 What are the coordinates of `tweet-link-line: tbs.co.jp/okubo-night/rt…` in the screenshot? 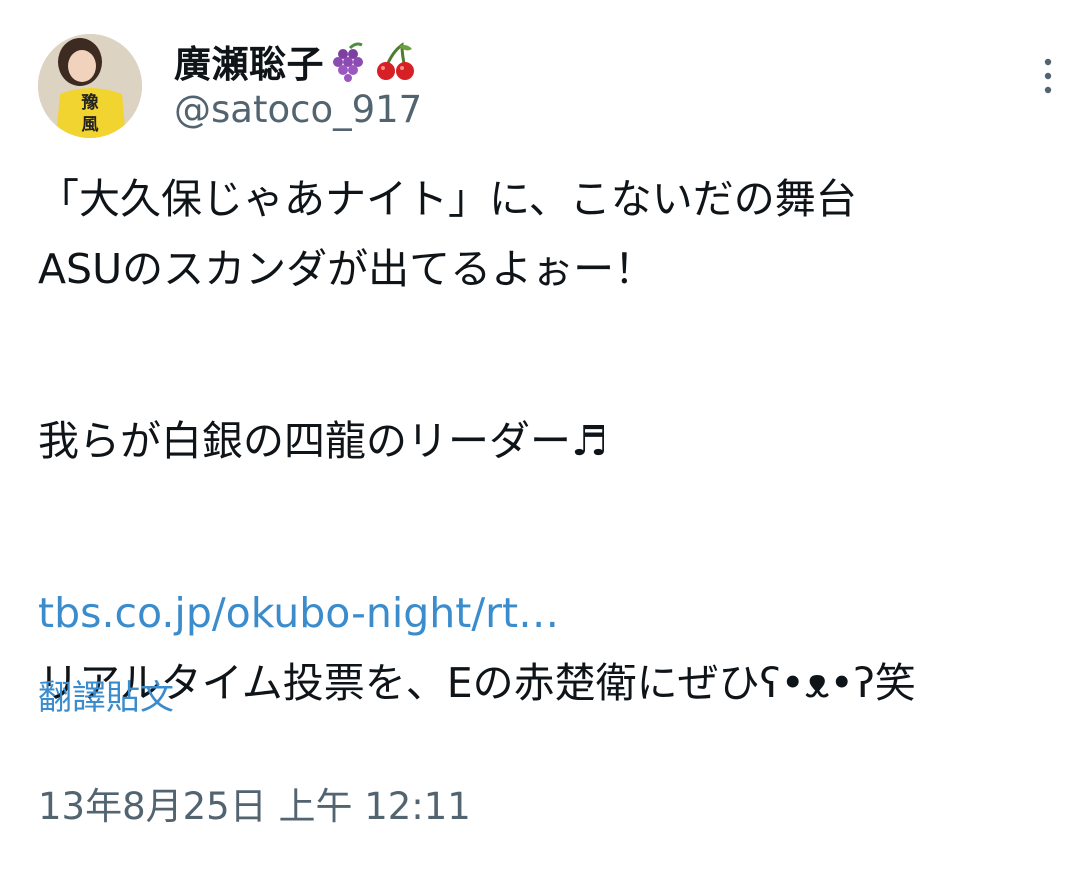 It's located at (553, 613).